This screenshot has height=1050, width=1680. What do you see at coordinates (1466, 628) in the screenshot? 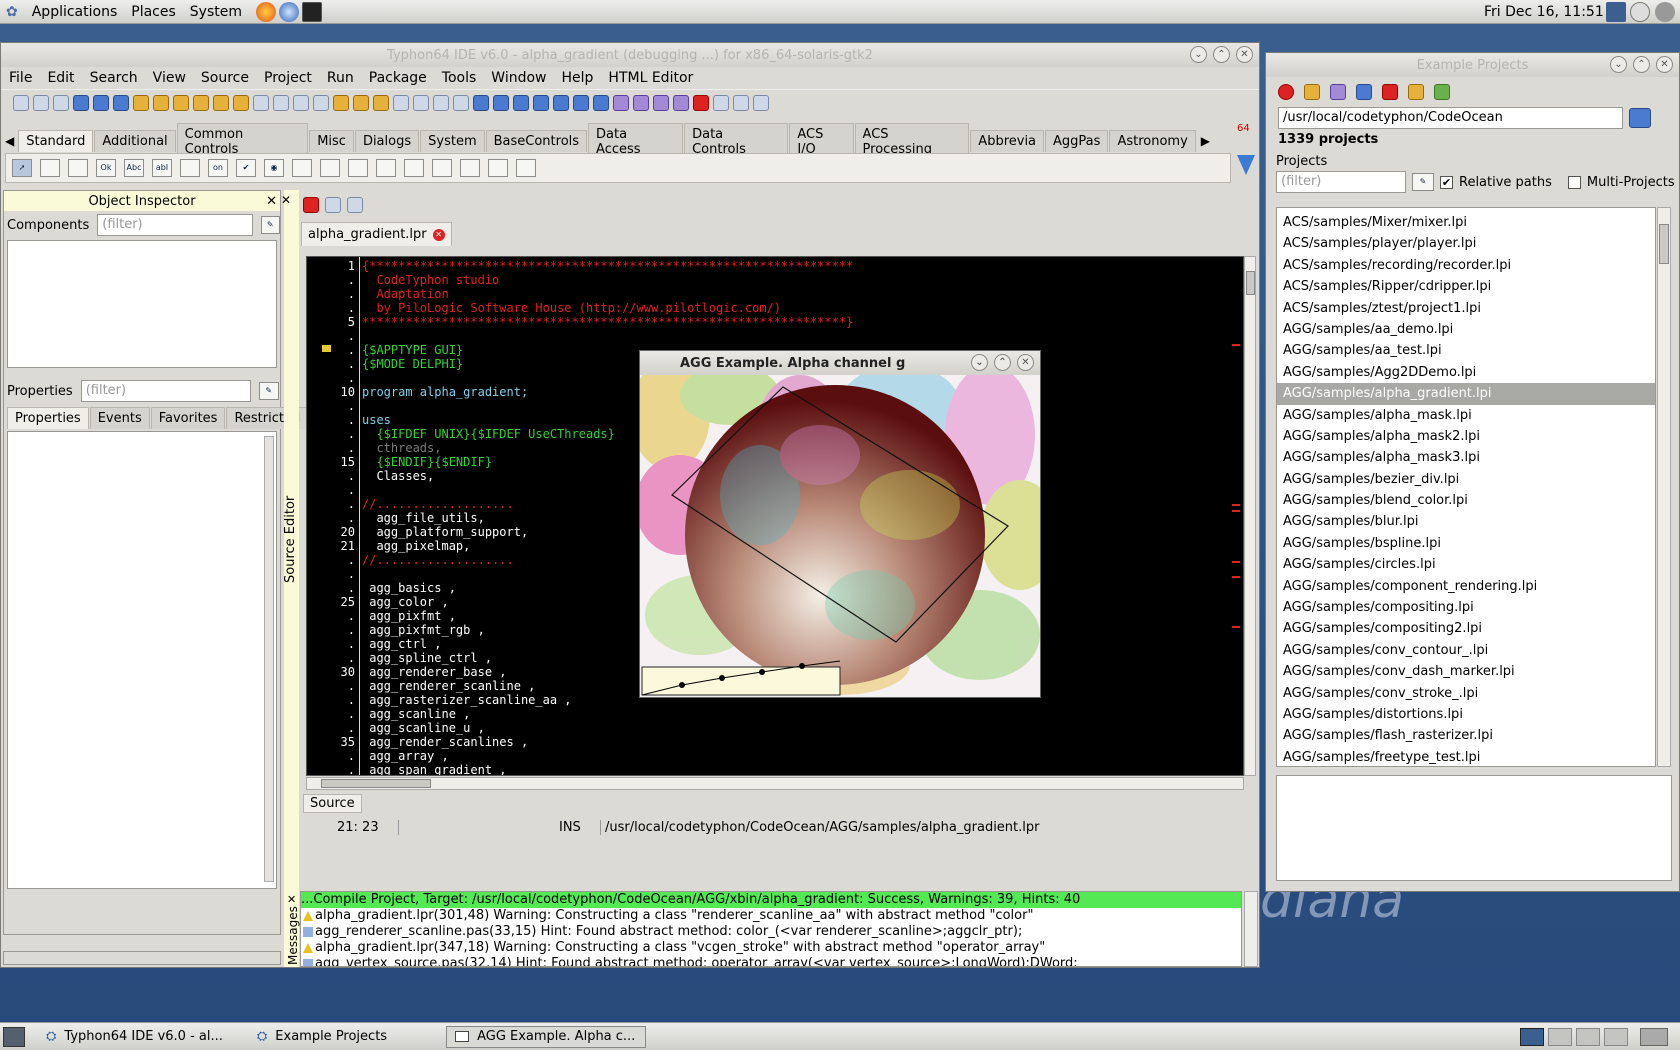
I see `project-item: AGG/samples/compositing2.lpi` at bounding box center [1466, 628].